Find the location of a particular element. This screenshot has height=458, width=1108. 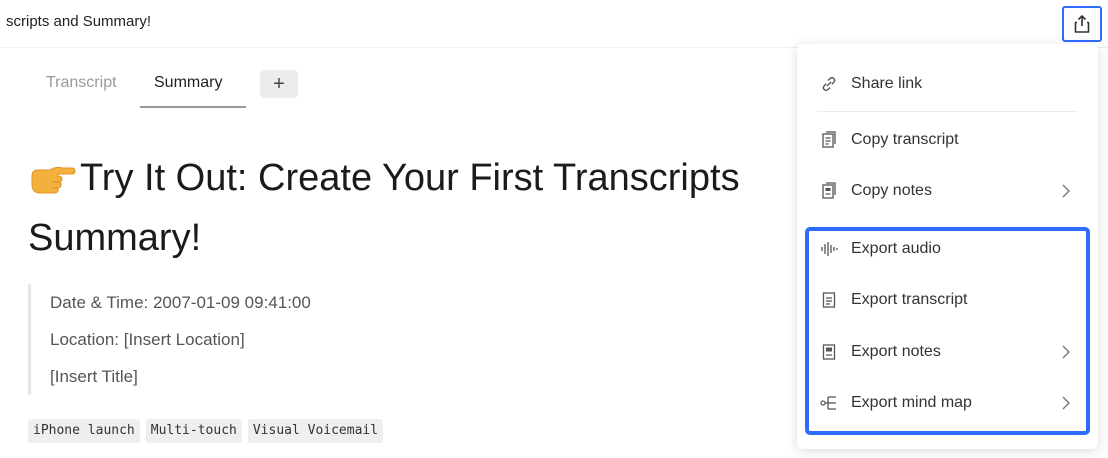

menu-item-label: Share link is located at coordinates (887, 83).